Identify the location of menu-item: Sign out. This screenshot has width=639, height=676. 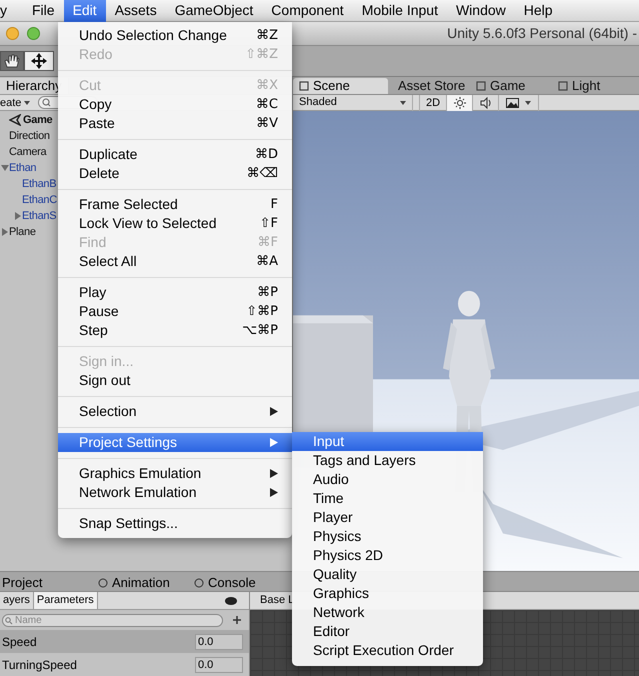
(175, 380).